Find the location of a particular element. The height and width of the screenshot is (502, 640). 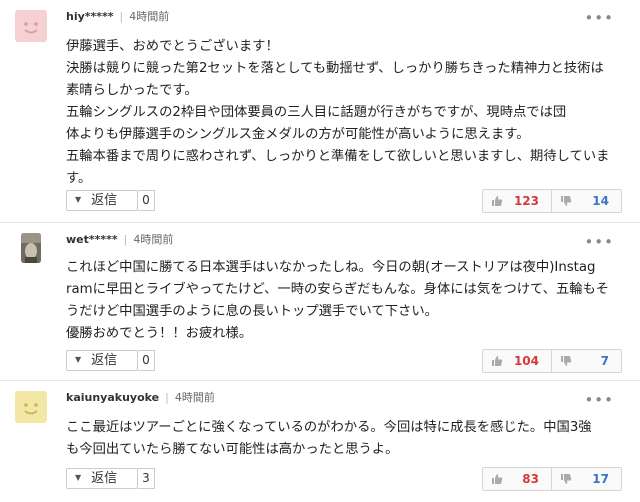

bad-button: 17 is located at coordinates (587, 479).